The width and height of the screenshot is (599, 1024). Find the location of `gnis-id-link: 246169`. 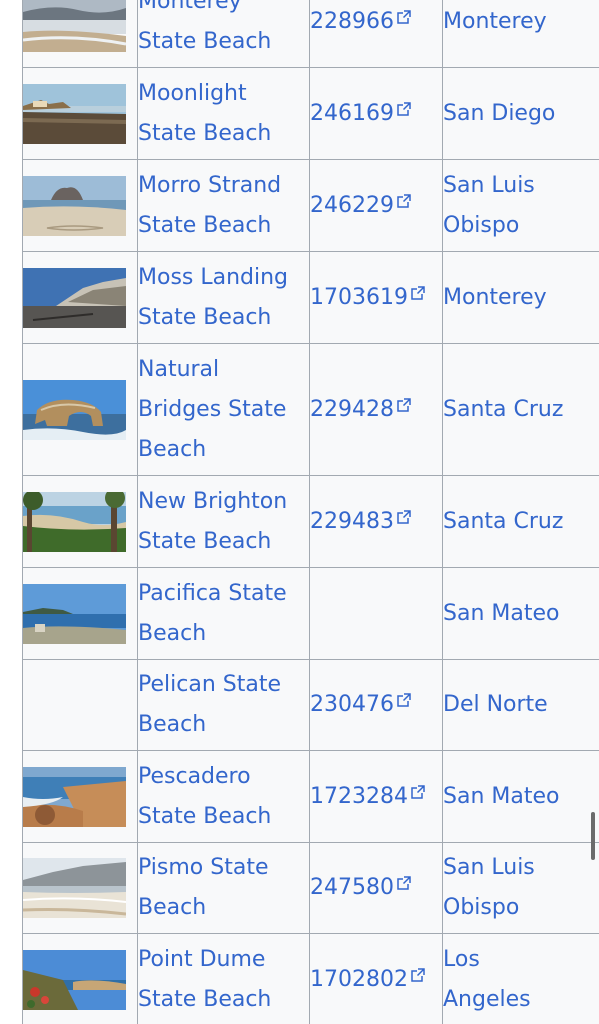

gnis-id-link: 246169 is located at coordinates (352, 113).